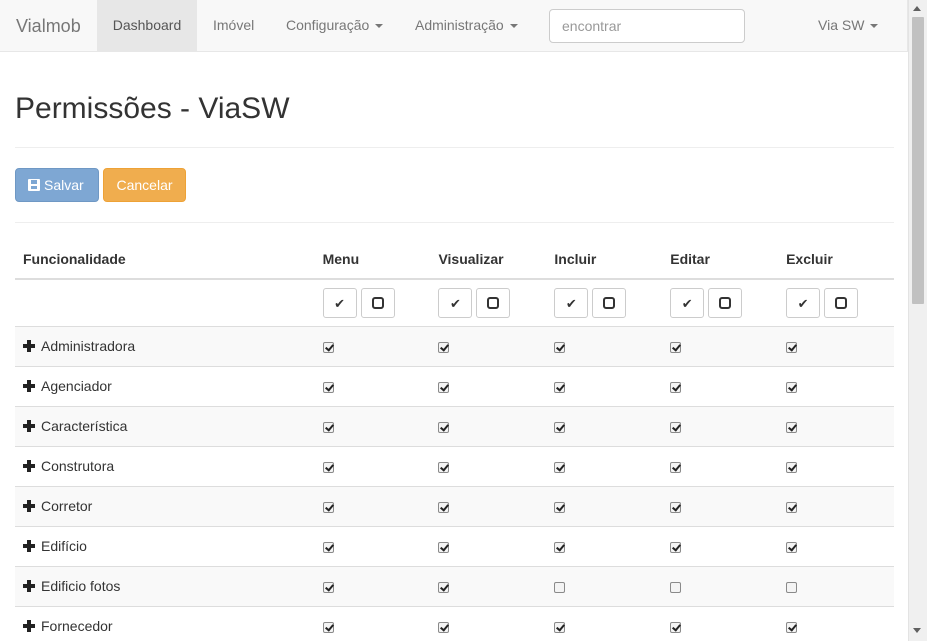 Image resolution: width=927 pixels, height=641 pixels. Describe the element at coordinates (803, 302) in the screenshot. I see `check-all-excluir-button: ✔` at that location.